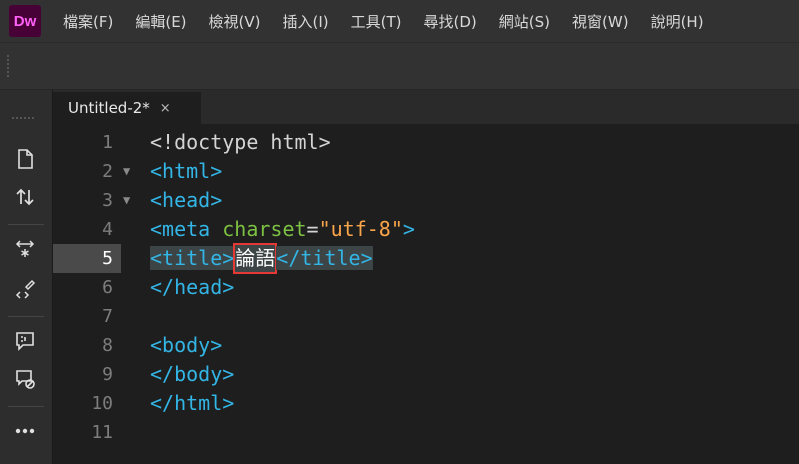 This screenshot has width=799, height=464. I want to click on menu-edit: 編輯(E), so click(160, 21).